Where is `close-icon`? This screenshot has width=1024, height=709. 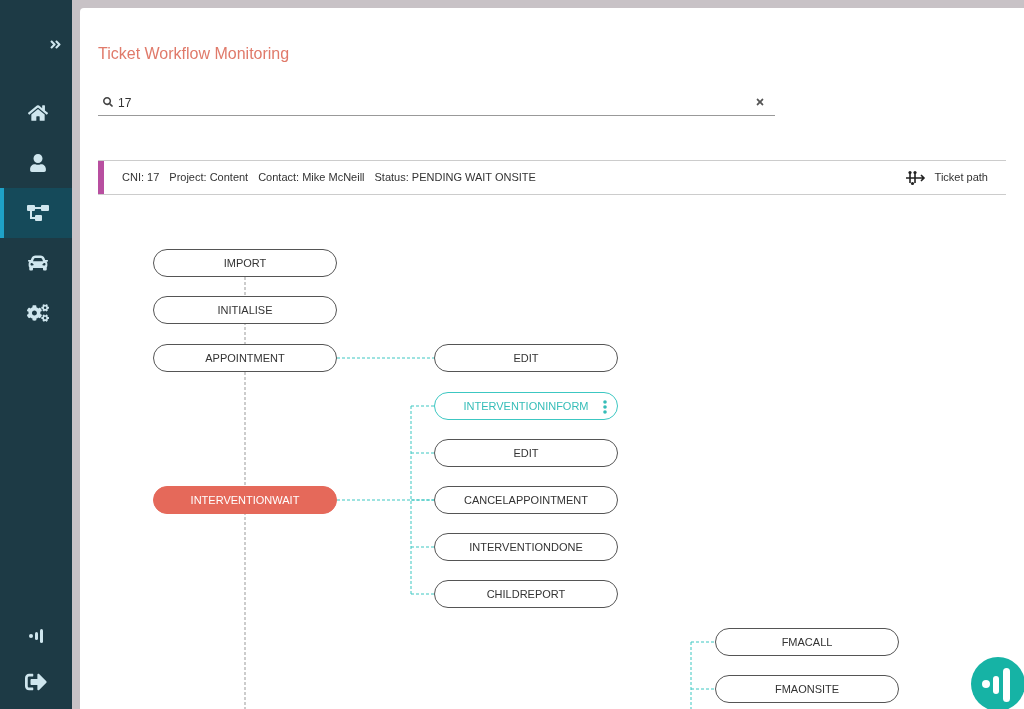
close-icon is located at coordinates (760, 102).